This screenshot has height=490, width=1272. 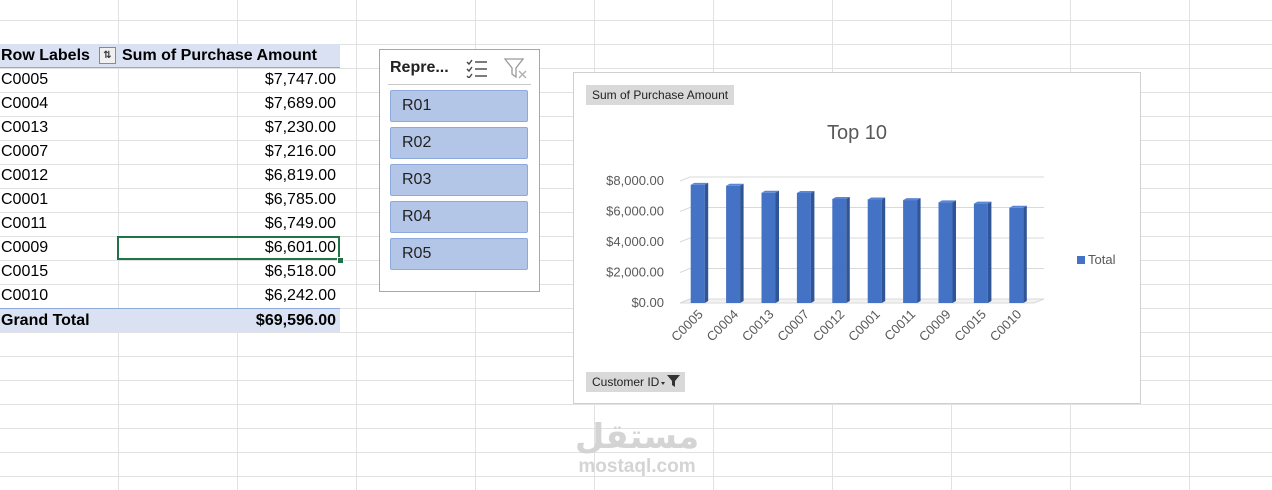 I want to click on row-label: C0010, so click(x=25, y=295).